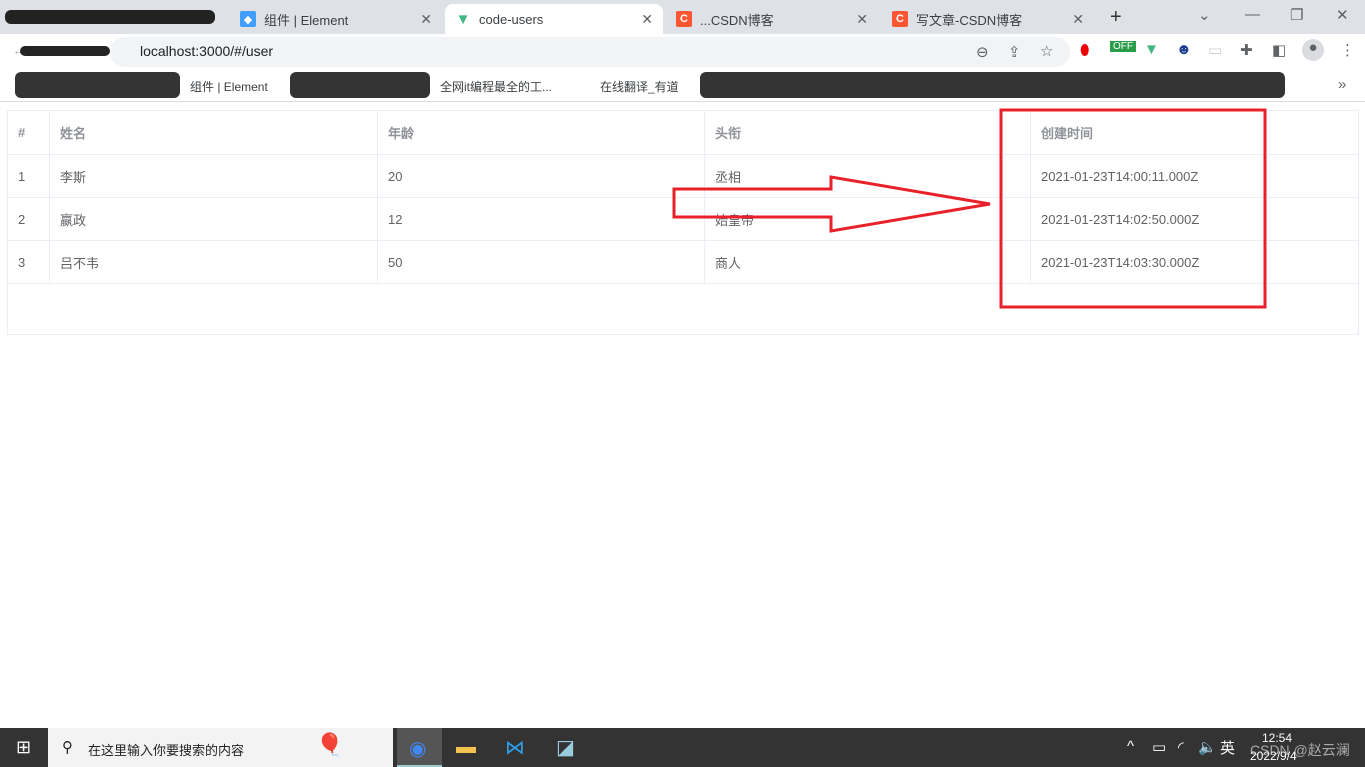 The height and width of the screenshot is (767, 1365). Describe the element at coordinates (565, 747) in the screenshot. I see `app-icon: ◪` at that location.